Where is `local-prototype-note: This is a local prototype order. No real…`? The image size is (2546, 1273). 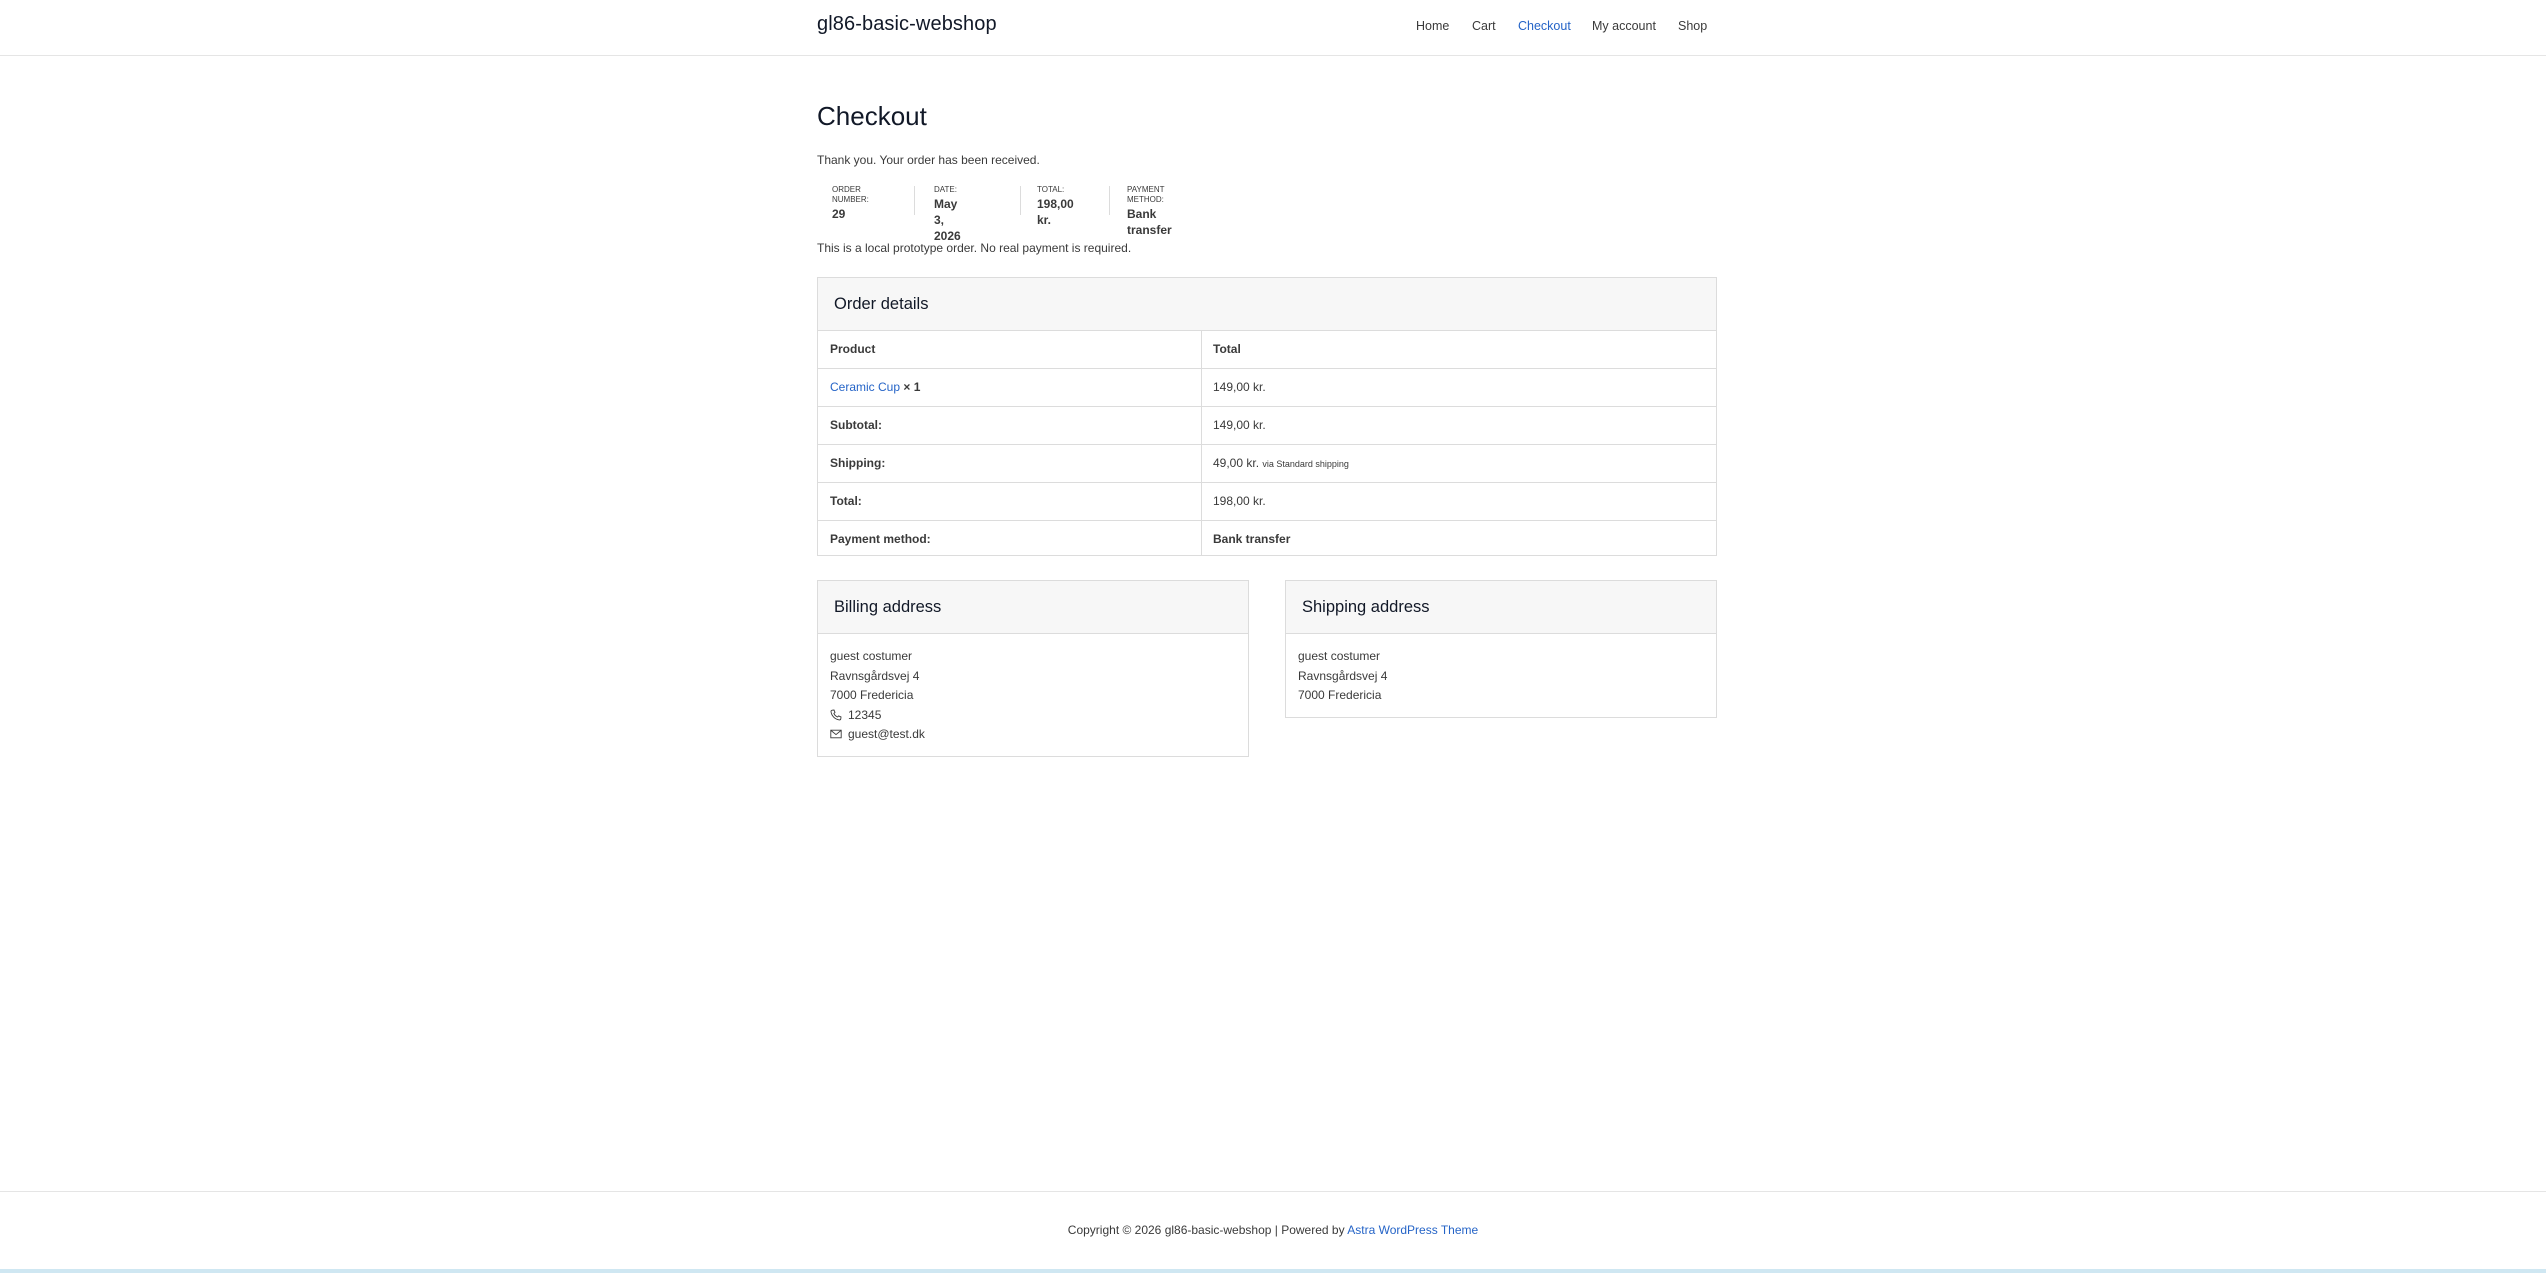
local-prototype-note: This is a local prototype order. No real… is located at coordinates (974, 248).